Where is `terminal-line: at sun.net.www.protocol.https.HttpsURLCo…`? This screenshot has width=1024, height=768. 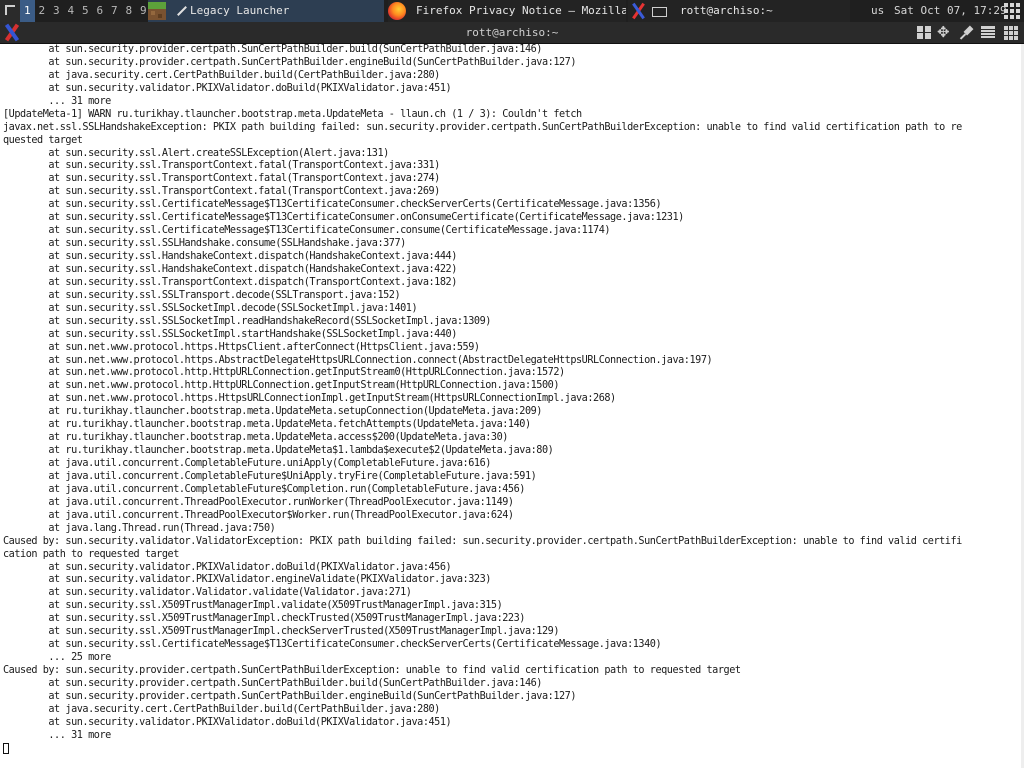 terminal-line: at sun.net.www.protocol.https.HttpsURLCo… is located at coordinates (309, 399).